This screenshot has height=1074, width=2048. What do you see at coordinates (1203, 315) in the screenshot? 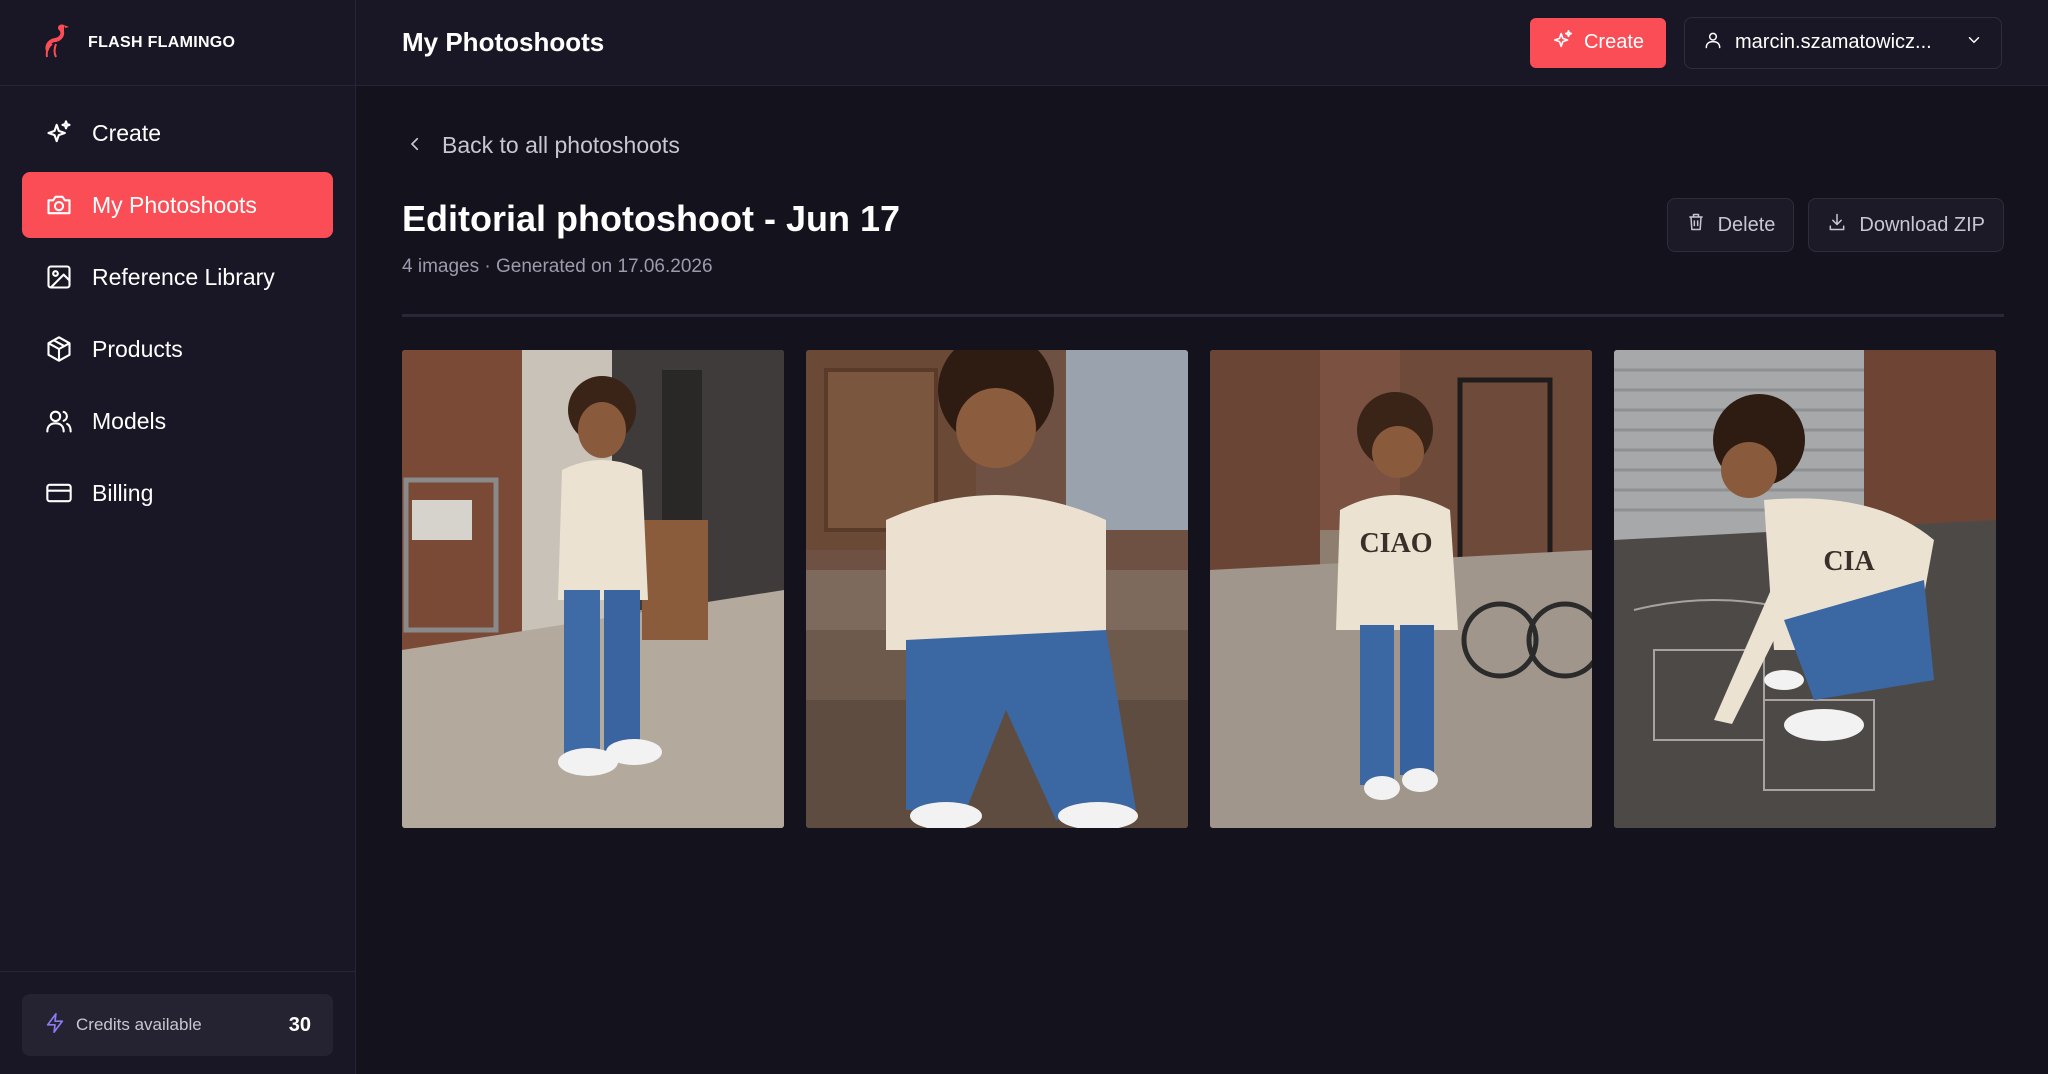
I see `section-divider` at bounding box center [1203, 315].